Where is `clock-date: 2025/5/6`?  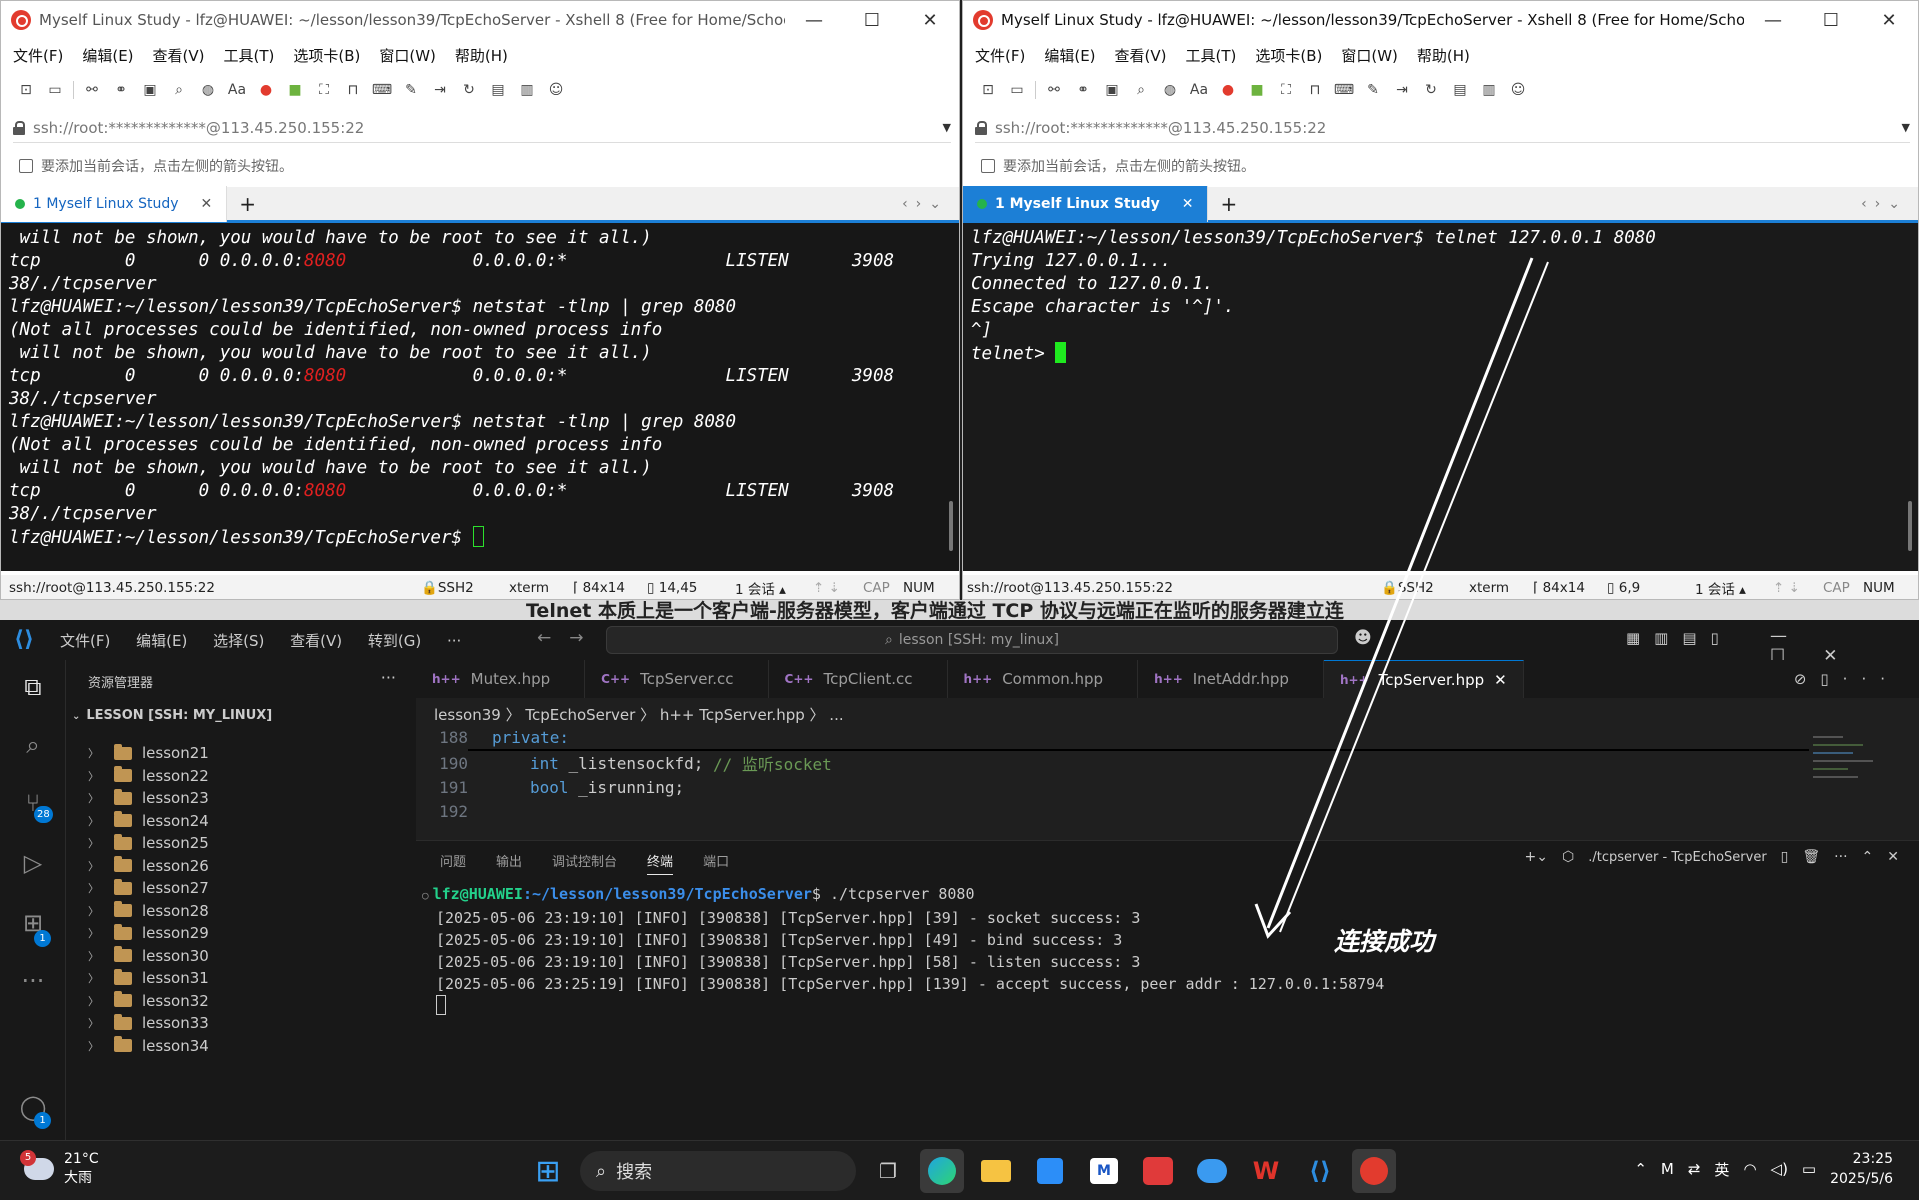
clock-date: 2025/5/6 is located at coordinates (1861, 1179).